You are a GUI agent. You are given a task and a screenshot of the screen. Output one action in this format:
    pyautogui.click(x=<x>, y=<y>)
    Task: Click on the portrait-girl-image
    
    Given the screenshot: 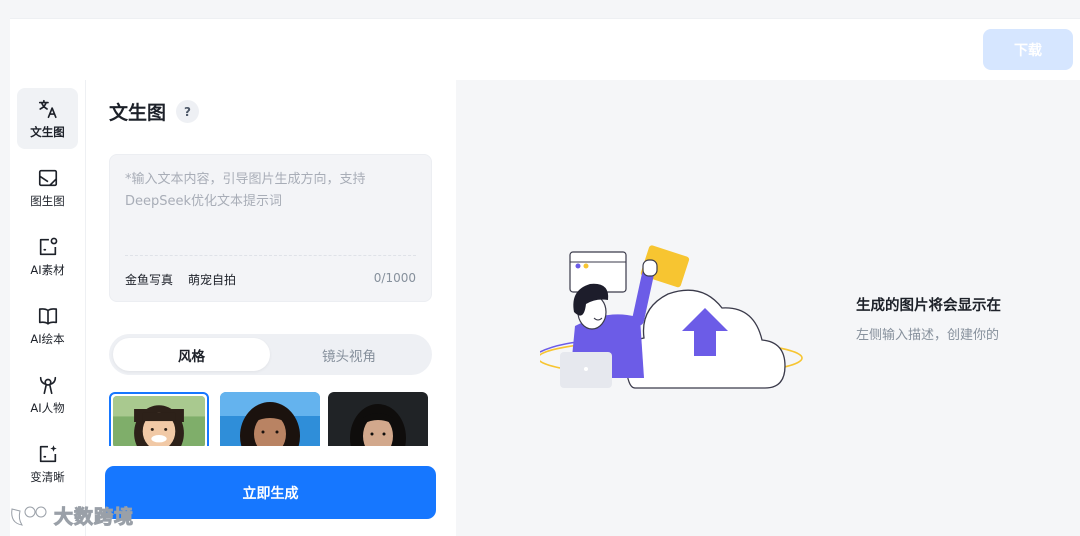 What is the action you would take?
    pyautogui.click(x=159, y=421)
    